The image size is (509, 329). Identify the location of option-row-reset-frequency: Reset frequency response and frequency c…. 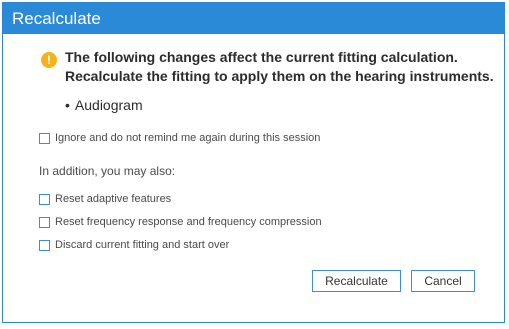
(180, 222).